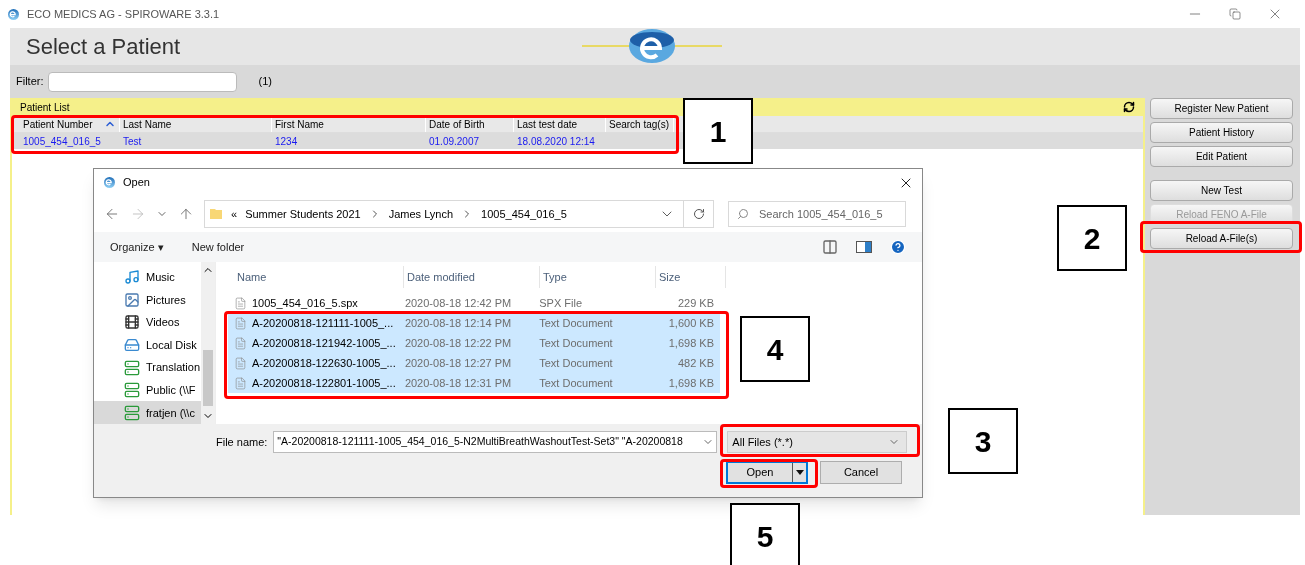 Image resolution: width=1305 pixels, height=565 pixels. I want to click on nav-item: Pictures, so click(147, 300).